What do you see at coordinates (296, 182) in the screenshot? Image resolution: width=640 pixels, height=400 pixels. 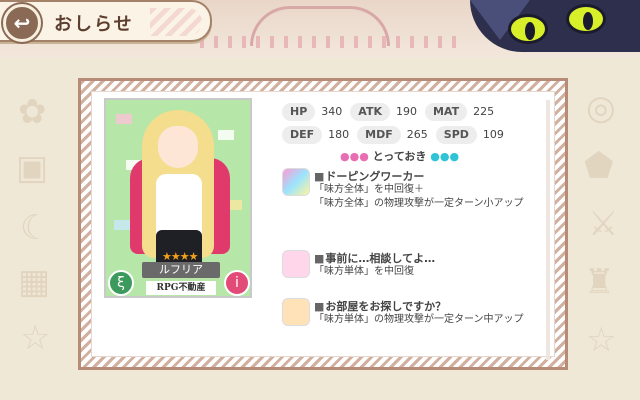 I see `sp-icon` at bounding box center [296, 182].